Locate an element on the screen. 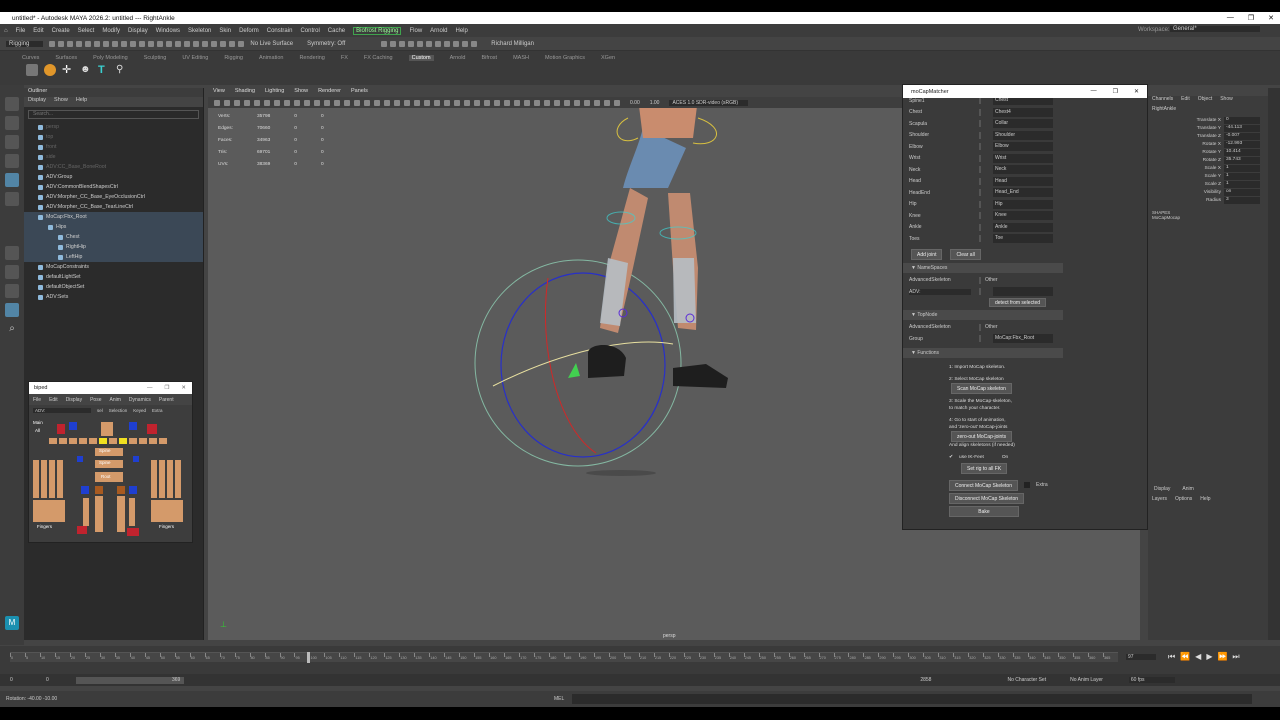 Image resolution: width=1280 pixels, height=720 pixels. maximize-button: ❐ is located at coordinates (1251, 18).